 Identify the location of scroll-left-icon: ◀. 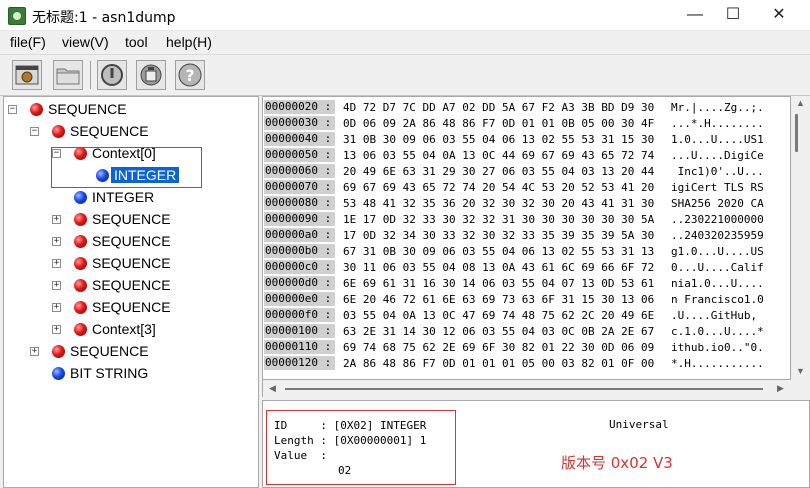
(272, 388).